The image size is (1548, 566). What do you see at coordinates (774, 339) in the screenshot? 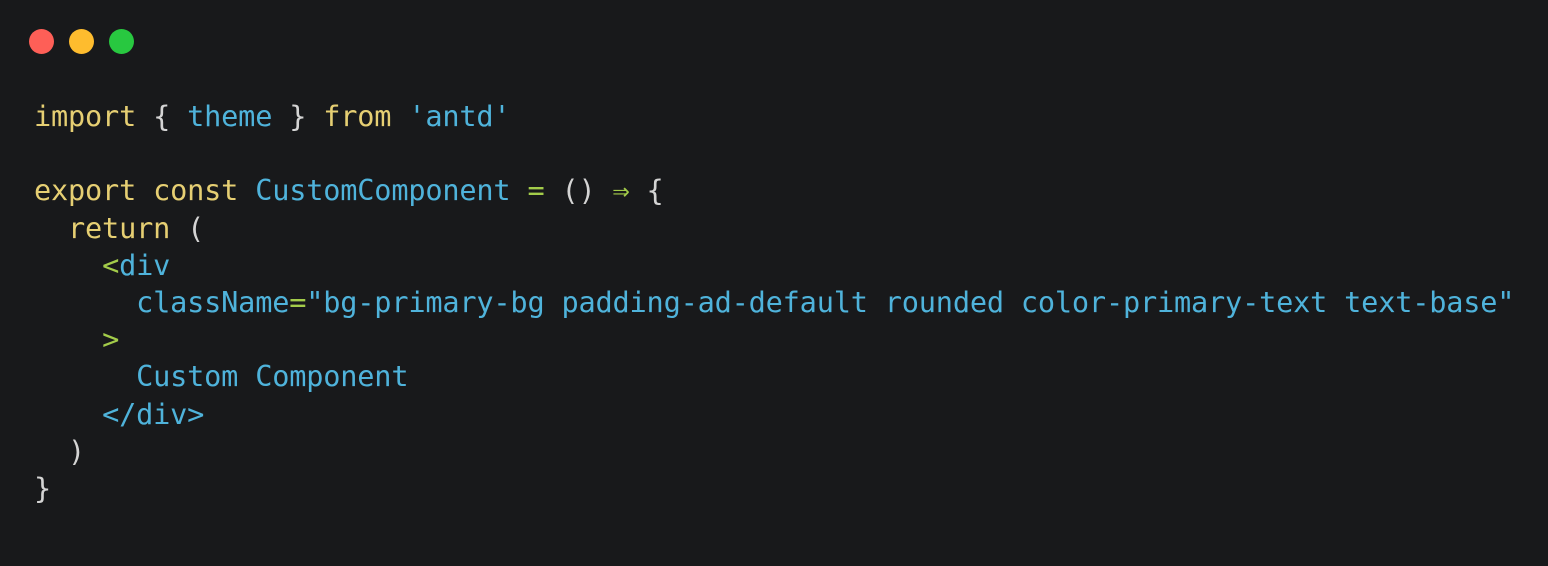
I see `code-line: >` at bounding box center [774, 339].